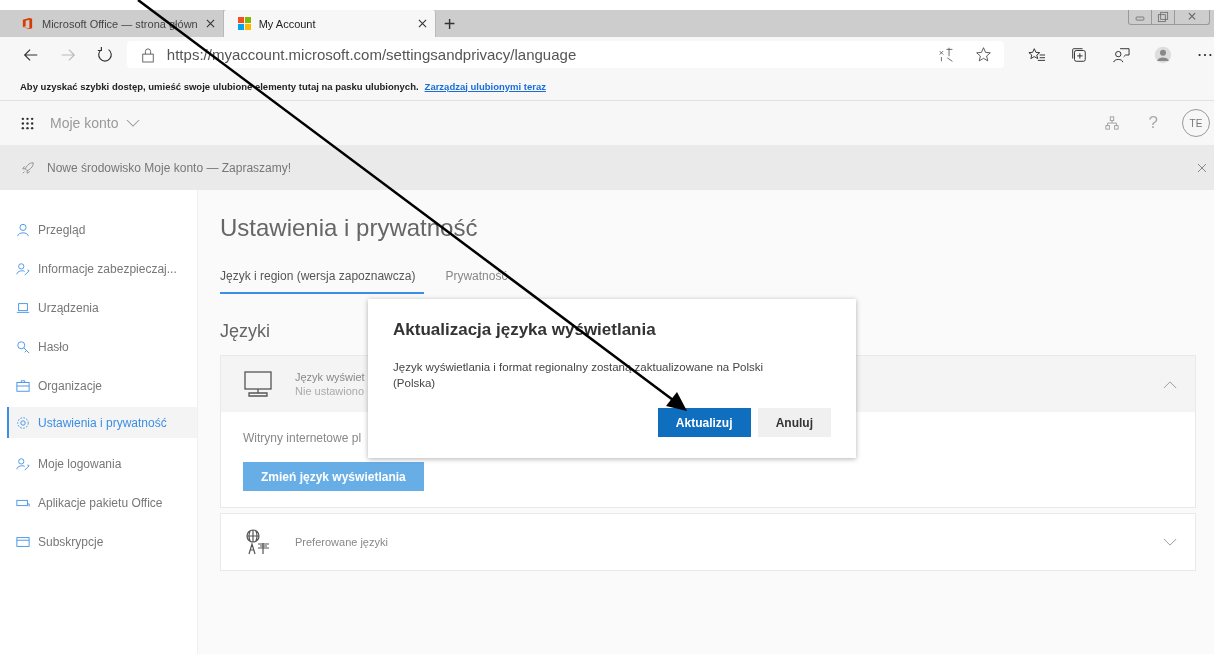  I want to click on tab-title: My Account, so click(287, 23).